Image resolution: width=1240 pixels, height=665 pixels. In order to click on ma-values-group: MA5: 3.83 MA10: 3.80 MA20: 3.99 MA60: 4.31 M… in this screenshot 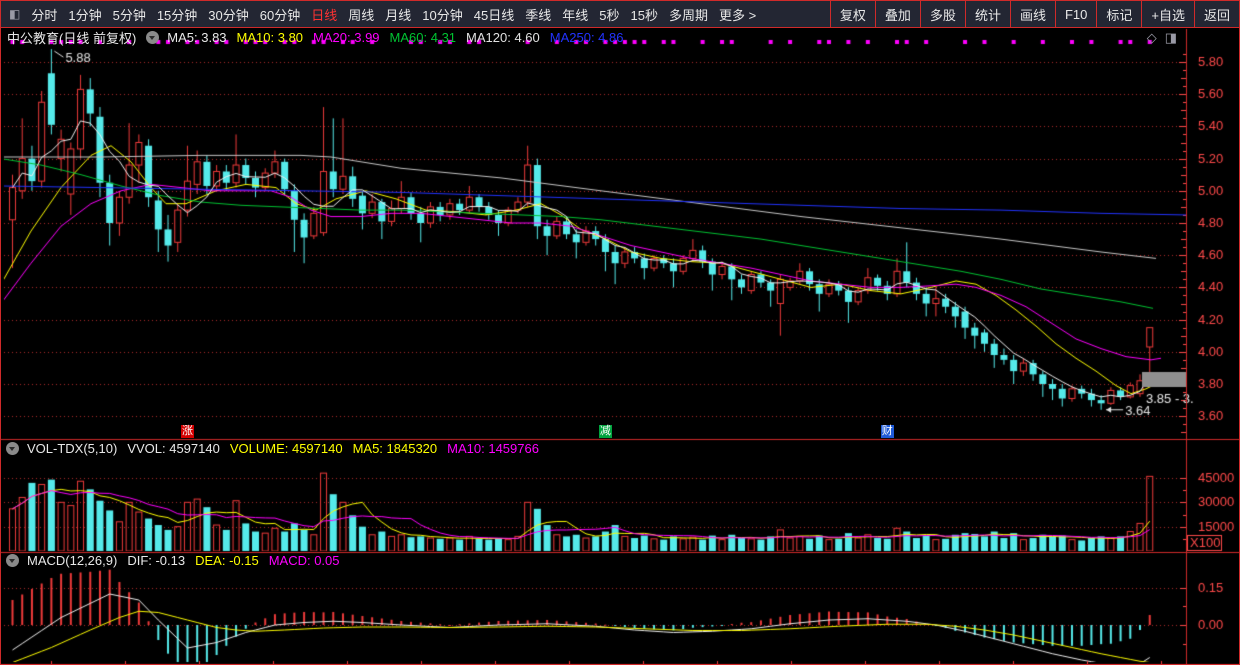, I will do `click(400, 37)`.